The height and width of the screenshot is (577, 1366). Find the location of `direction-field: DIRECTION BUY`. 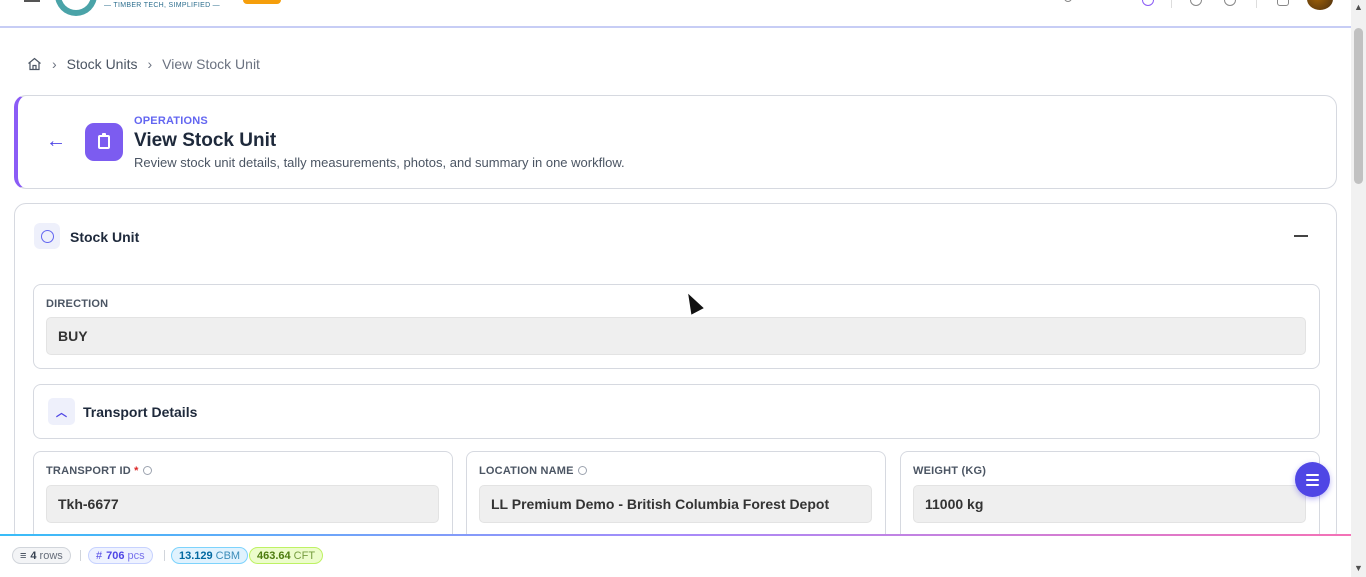

direction-field: DIRECTION BUY is located at coordinates (676, 326).